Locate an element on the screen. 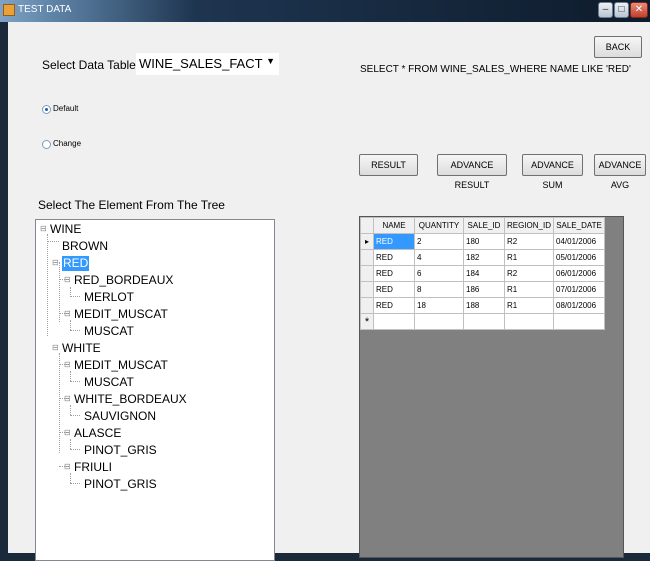  change-radio is located at coordinates (46, 144).